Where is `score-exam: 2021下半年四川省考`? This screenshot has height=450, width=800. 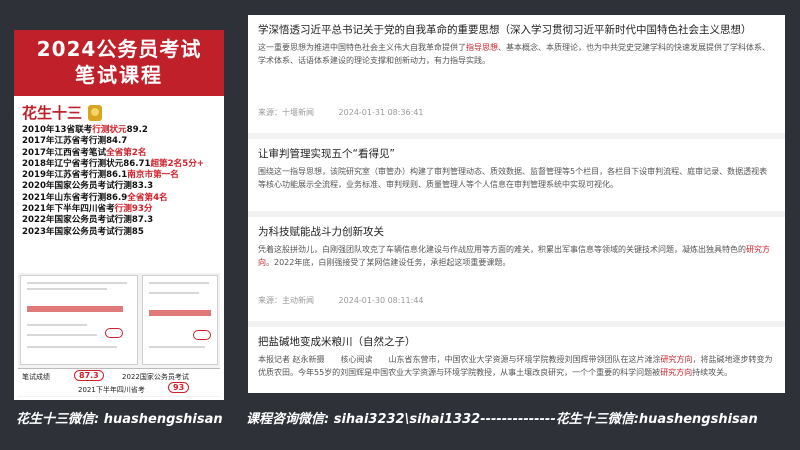 score-exam: 2021下半年四川省考 is located at coordinates (111, 390).